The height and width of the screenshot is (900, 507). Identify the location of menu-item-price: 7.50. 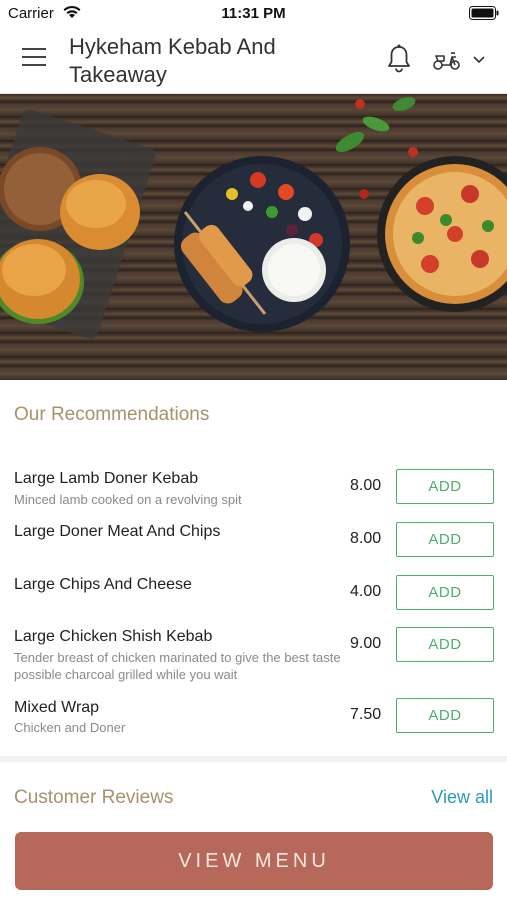
(366, 714).